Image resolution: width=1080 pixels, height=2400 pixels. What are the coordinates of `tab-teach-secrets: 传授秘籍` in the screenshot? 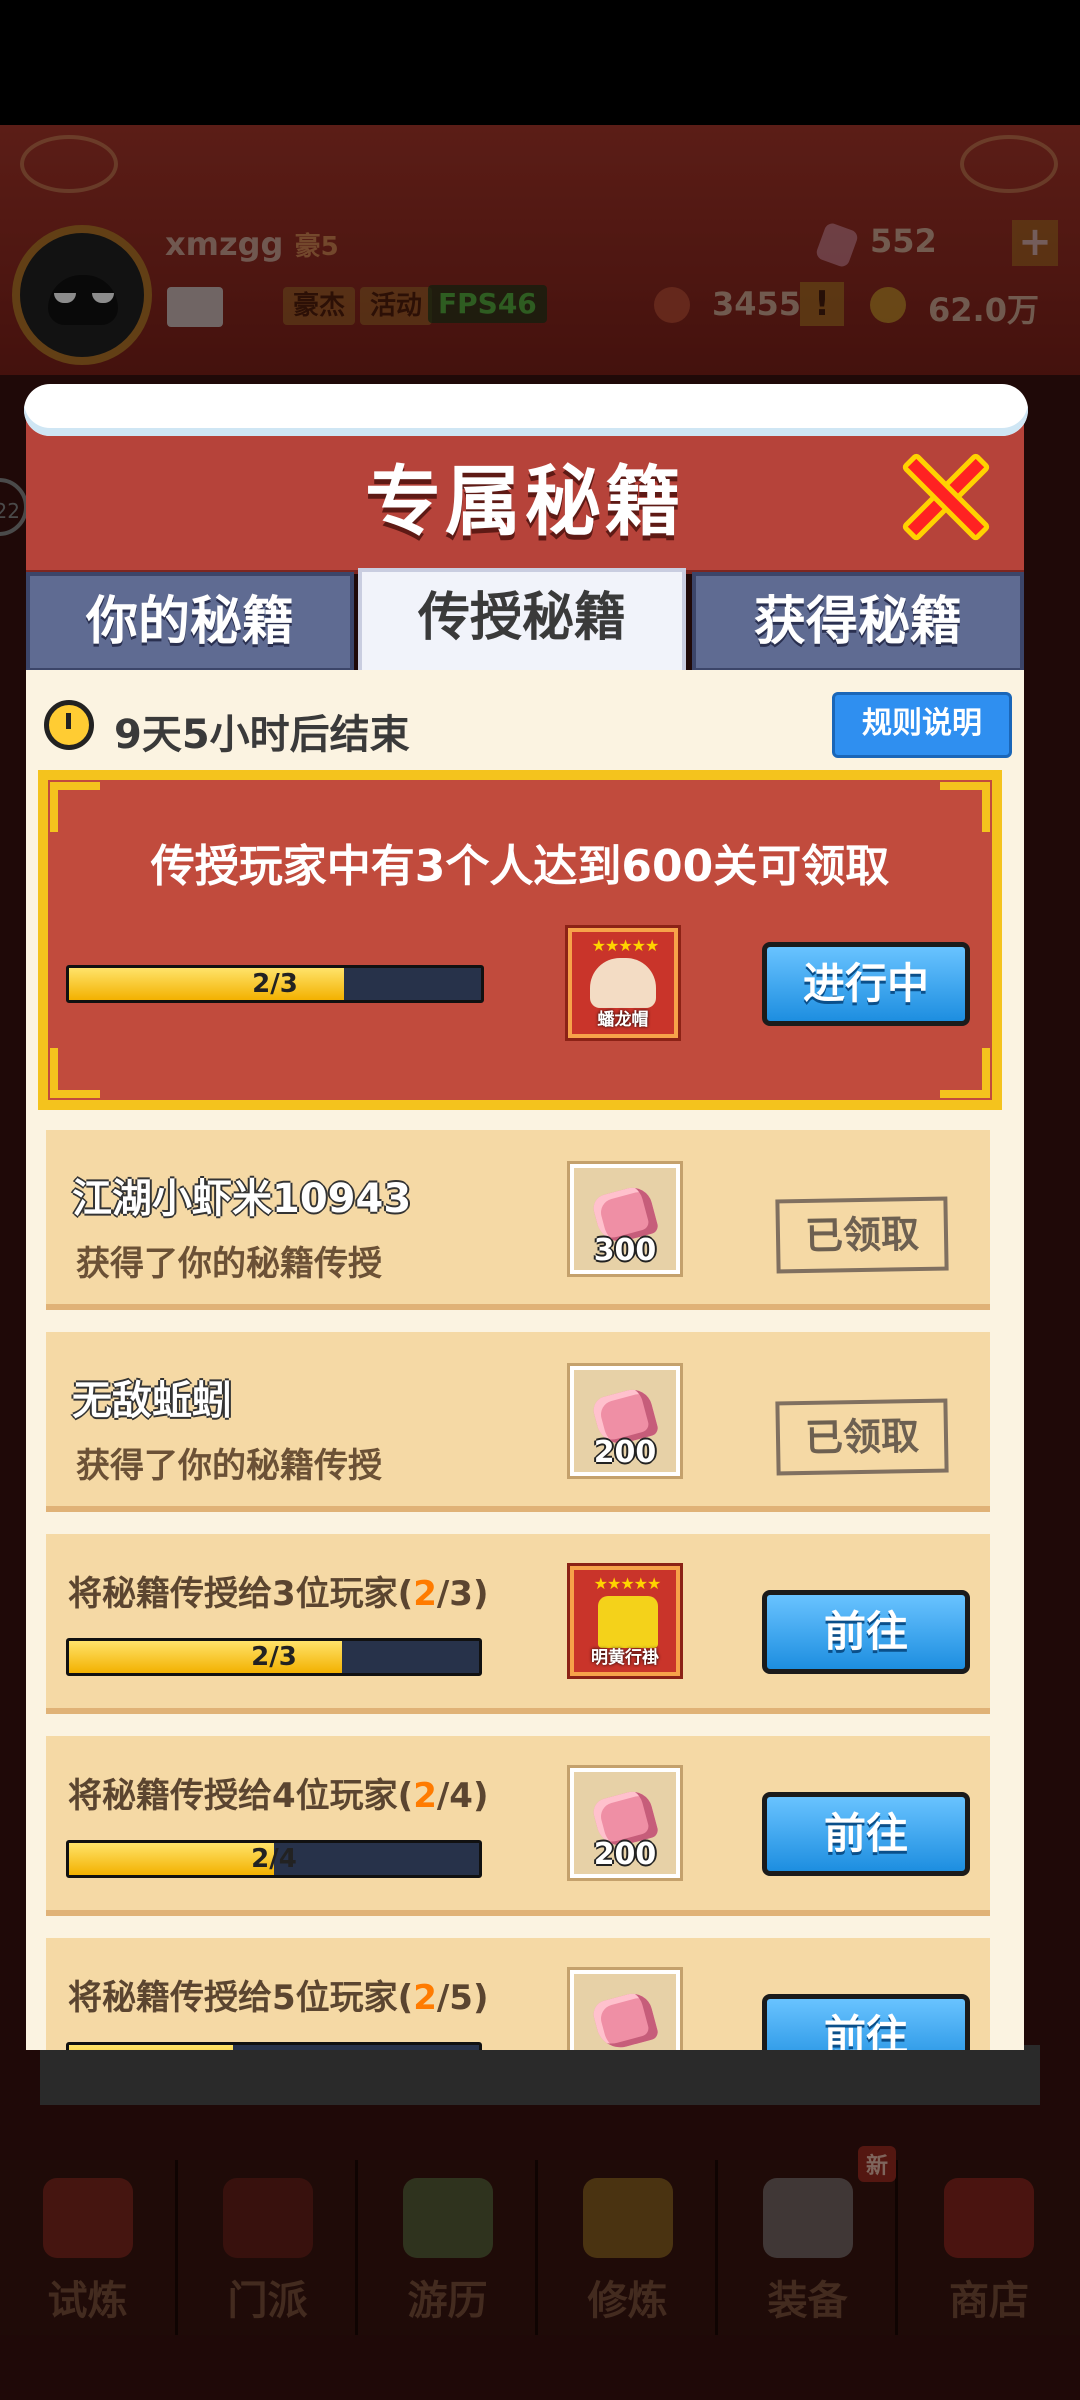 It's located at (522, 621).